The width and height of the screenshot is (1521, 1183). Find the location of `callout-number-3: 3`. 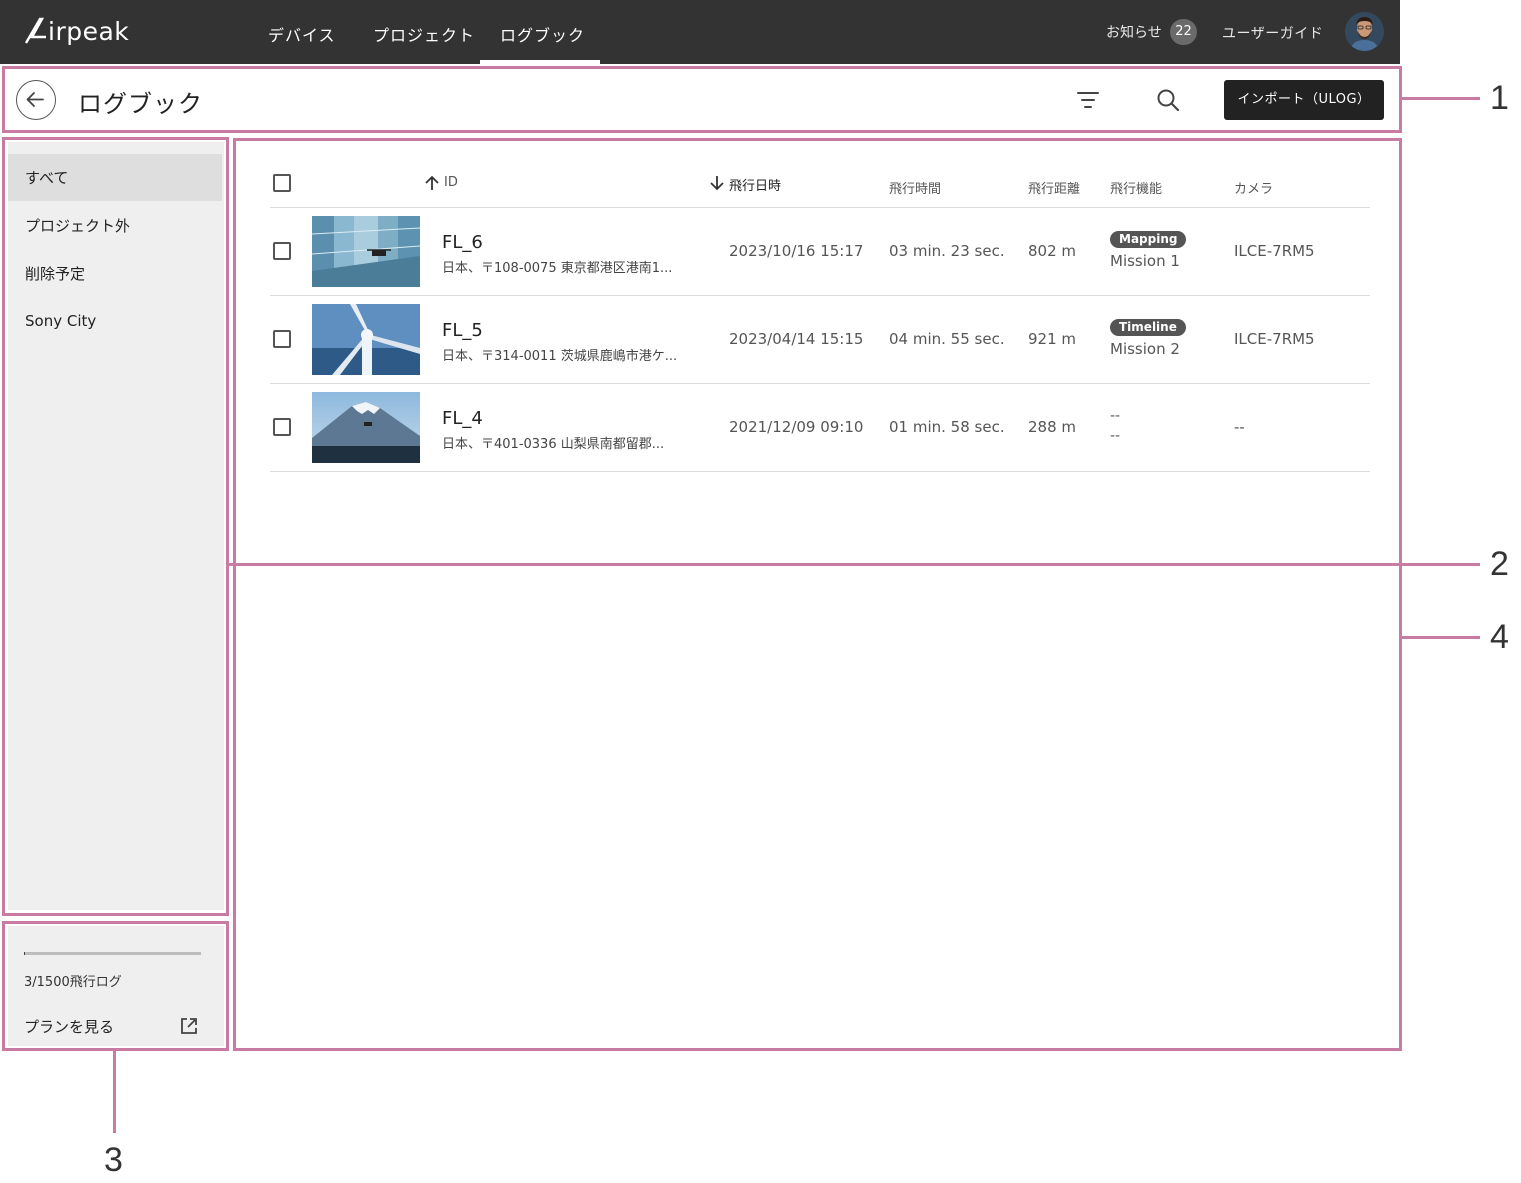

callout-number-3: 3 is located at coordinates (113, 1160).